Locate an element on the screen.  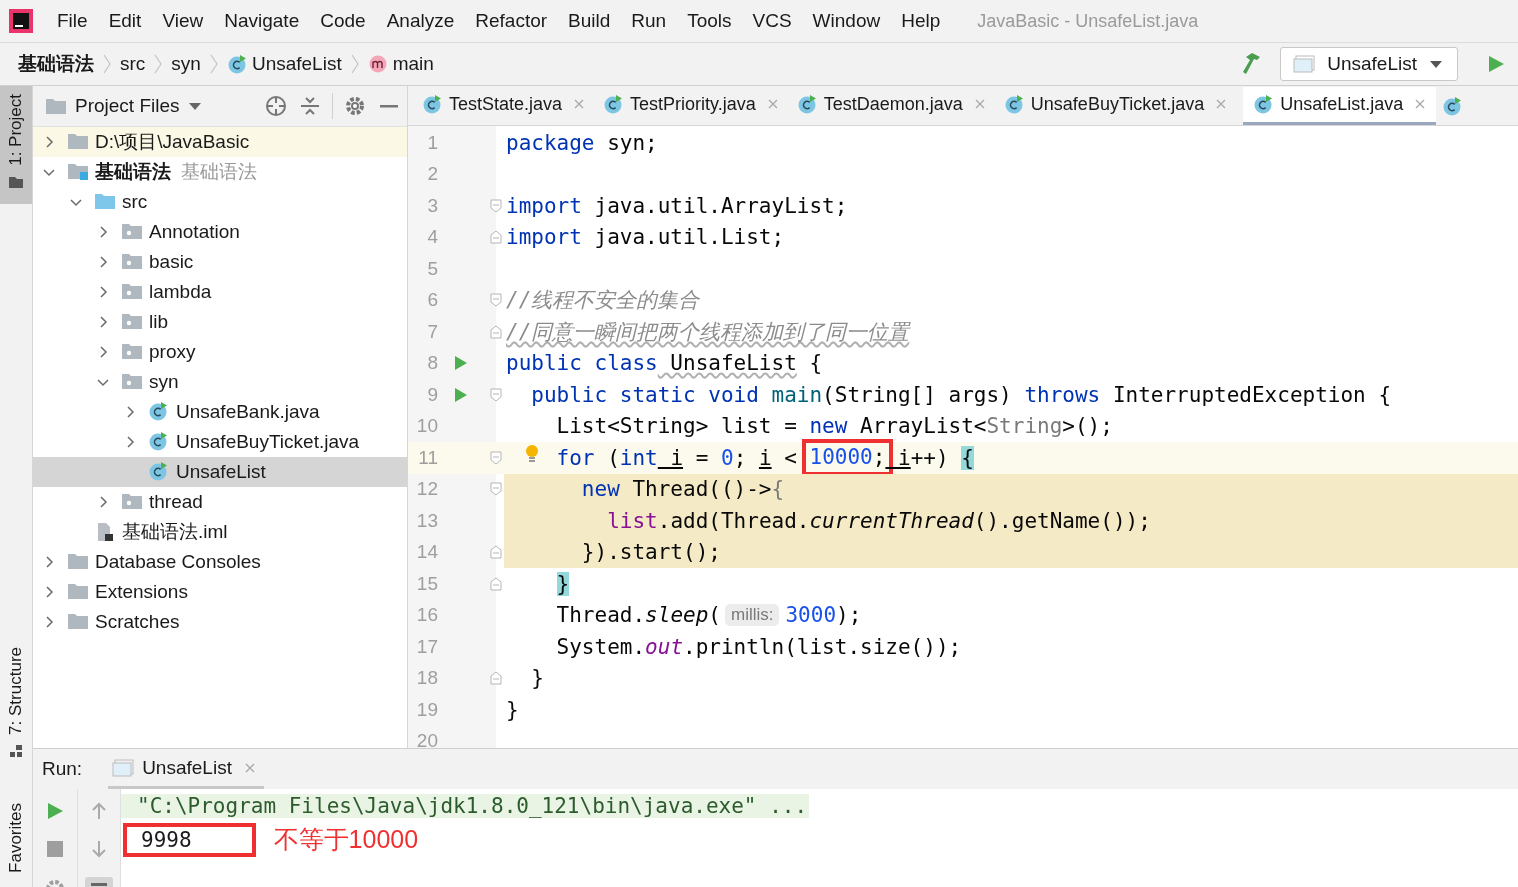
editor-tab: UnsafeBuyTicket.java is located at coordinates (1119, 105).